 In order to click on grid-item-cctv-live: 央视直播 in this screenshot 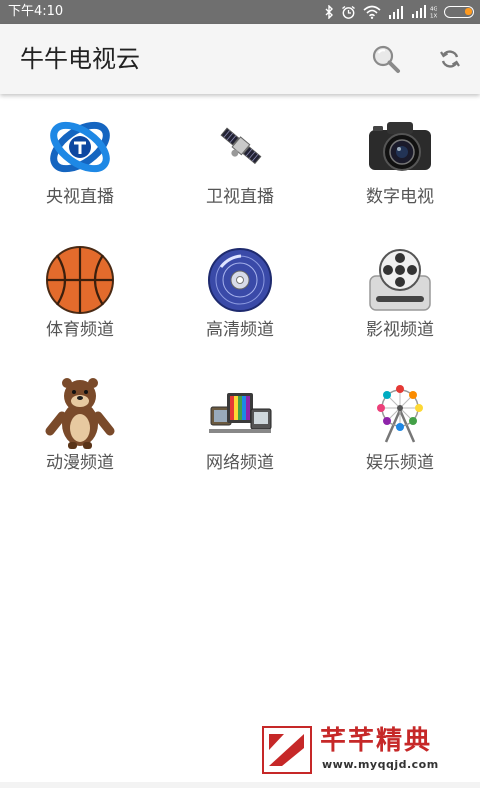, I will do `click(80, 159)`.